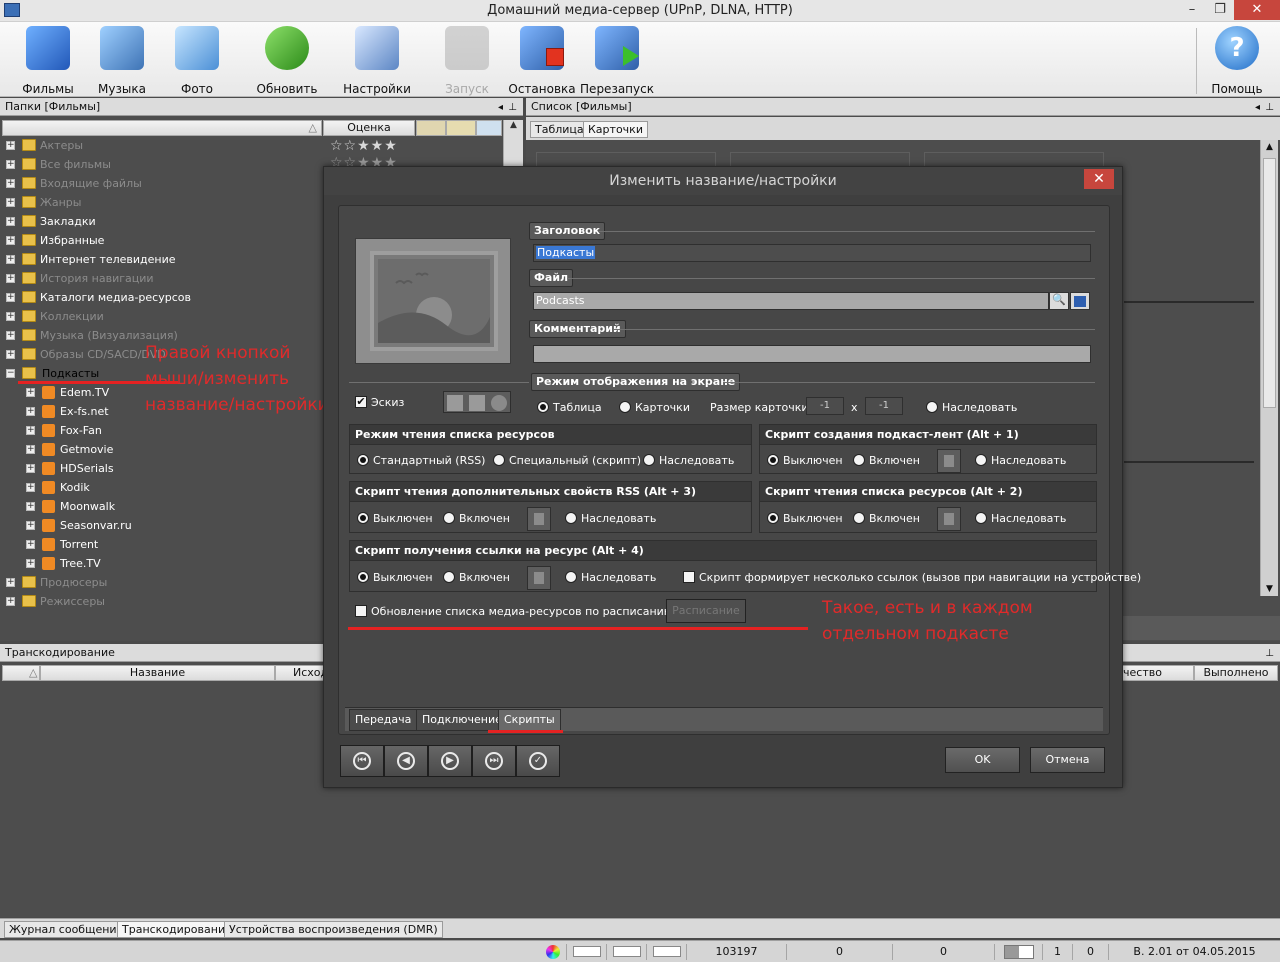 This screenshot has width=1280, height=962. Describe the element at coordinates (161, 564) in the screenshot. I see `podcast-tree-item: + Tree.TV` at that location.